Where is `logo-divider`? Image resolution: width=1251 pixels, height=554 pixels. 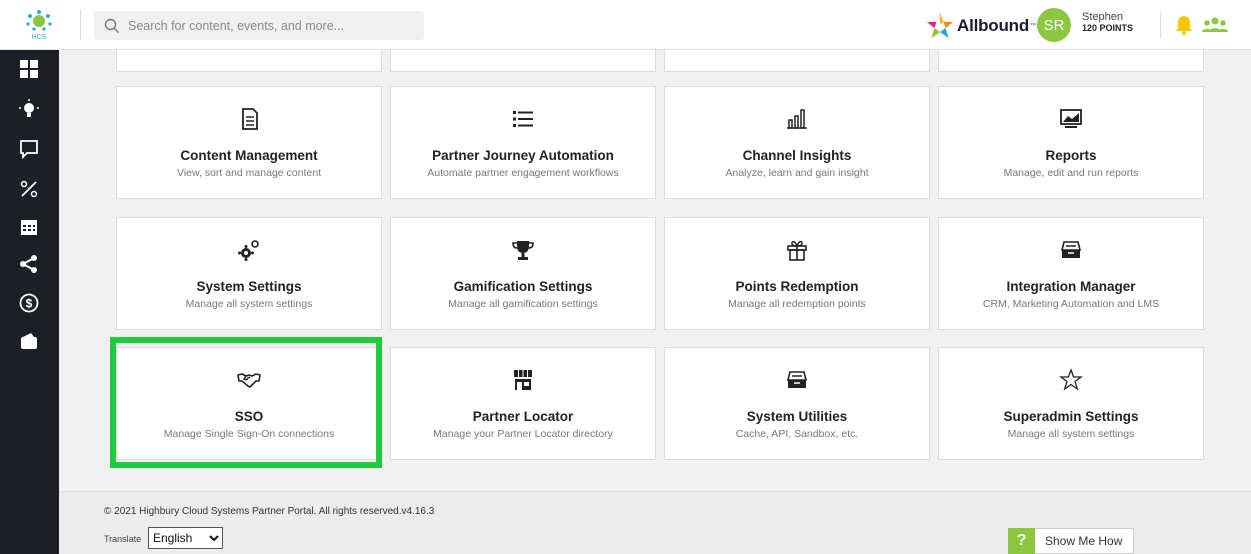
logo-divider is located at coordinates (80, 25).